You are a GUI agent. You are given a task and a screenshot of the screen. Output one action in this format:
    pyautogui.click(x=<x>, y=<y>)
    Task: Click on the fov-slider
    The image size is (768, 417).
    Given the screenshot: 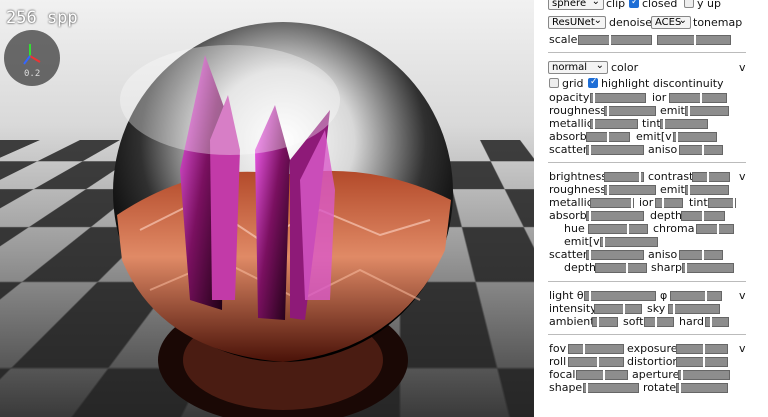 What is the action you would take?
    pyautogui.click(x=596, y=349)
    